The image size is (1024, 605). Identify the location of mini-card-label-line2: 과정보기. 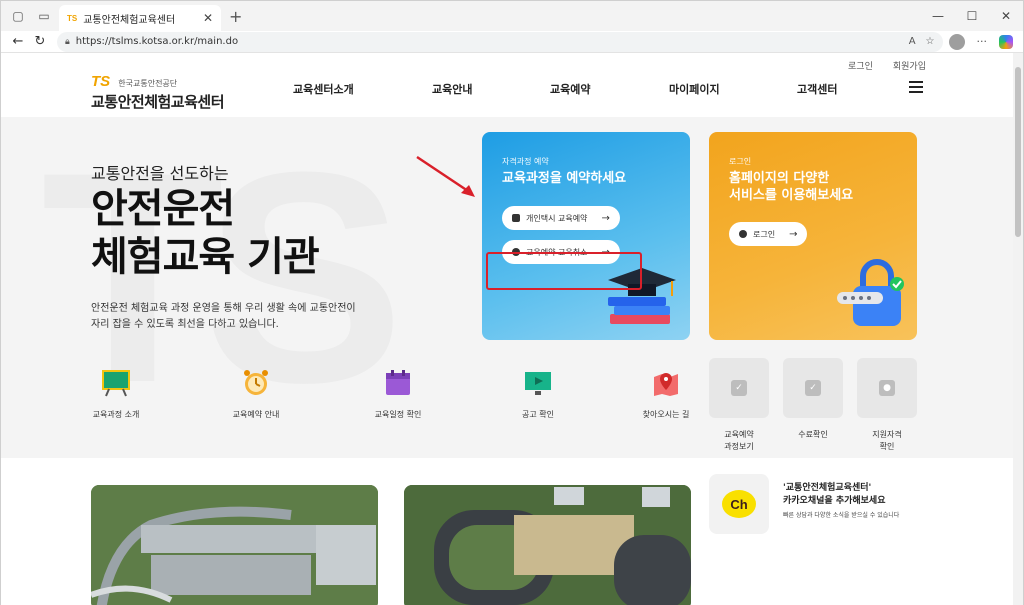
(739, 446).